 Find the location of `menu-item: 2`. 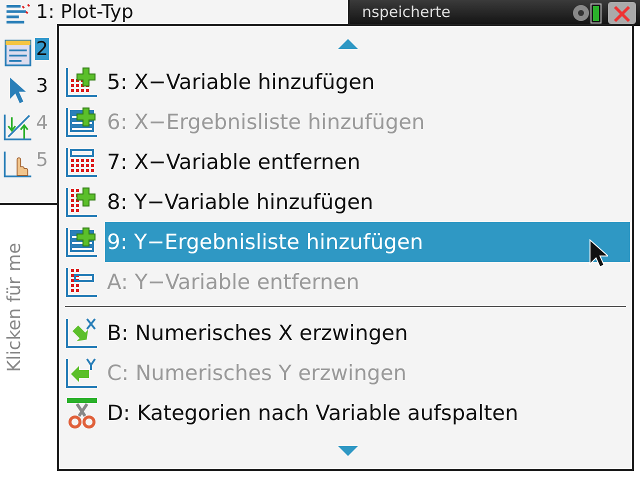

menu-item: 2 is located at coordinates (42, 49).